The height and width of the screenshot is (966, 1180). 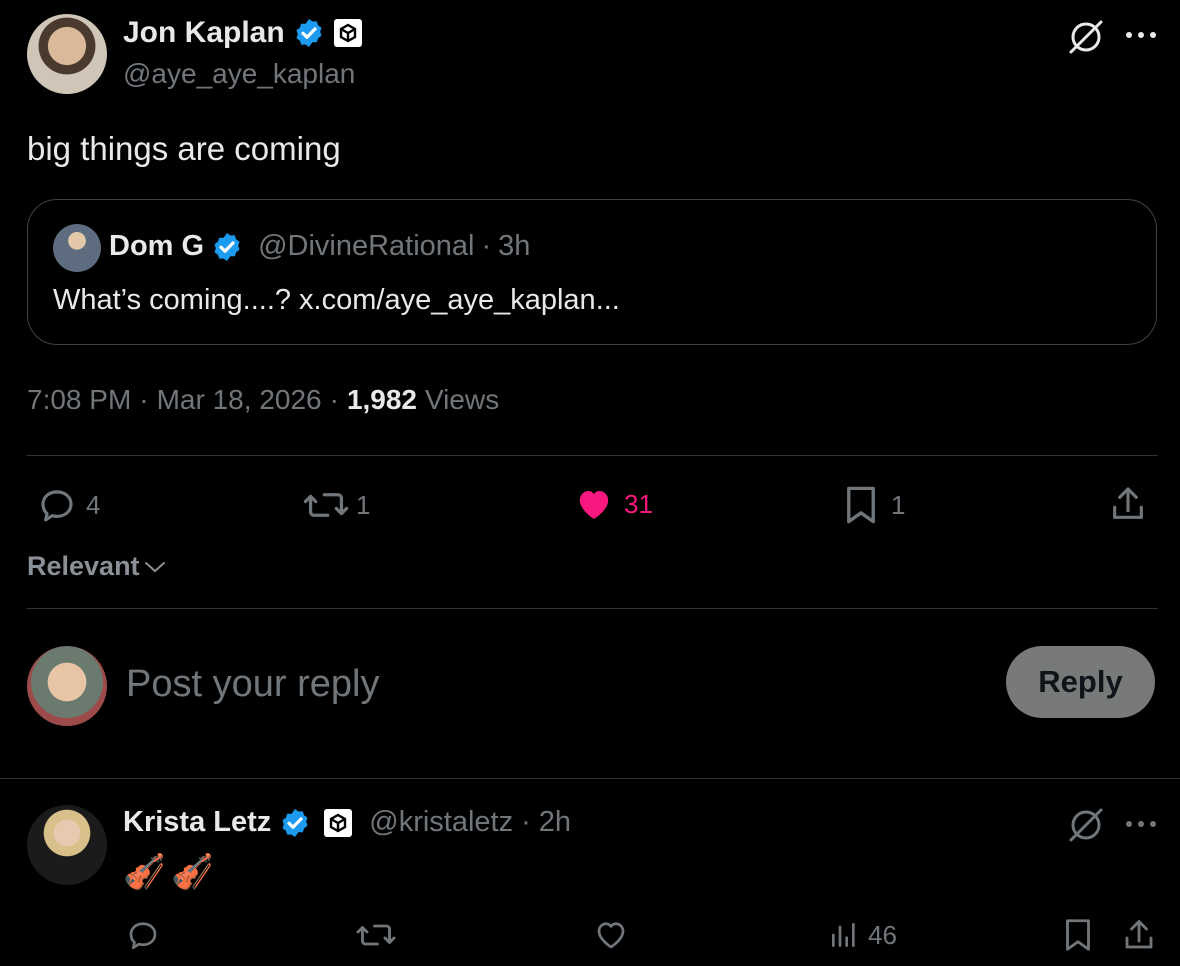 What do you see at coordinates (844, 935) in the screenshot?
I see `analytics-icon` at bounding box center [844, 935].